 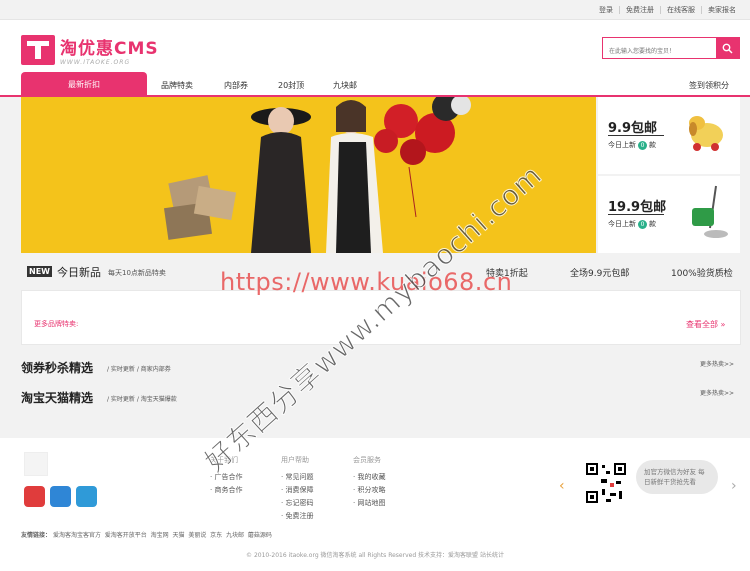 I want to click on wechat-qr-code, so click(x=606, y=483).